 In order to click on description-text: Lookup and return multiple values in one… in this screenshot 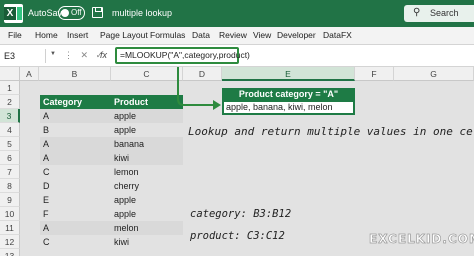, I will do `click(331, 131)`.